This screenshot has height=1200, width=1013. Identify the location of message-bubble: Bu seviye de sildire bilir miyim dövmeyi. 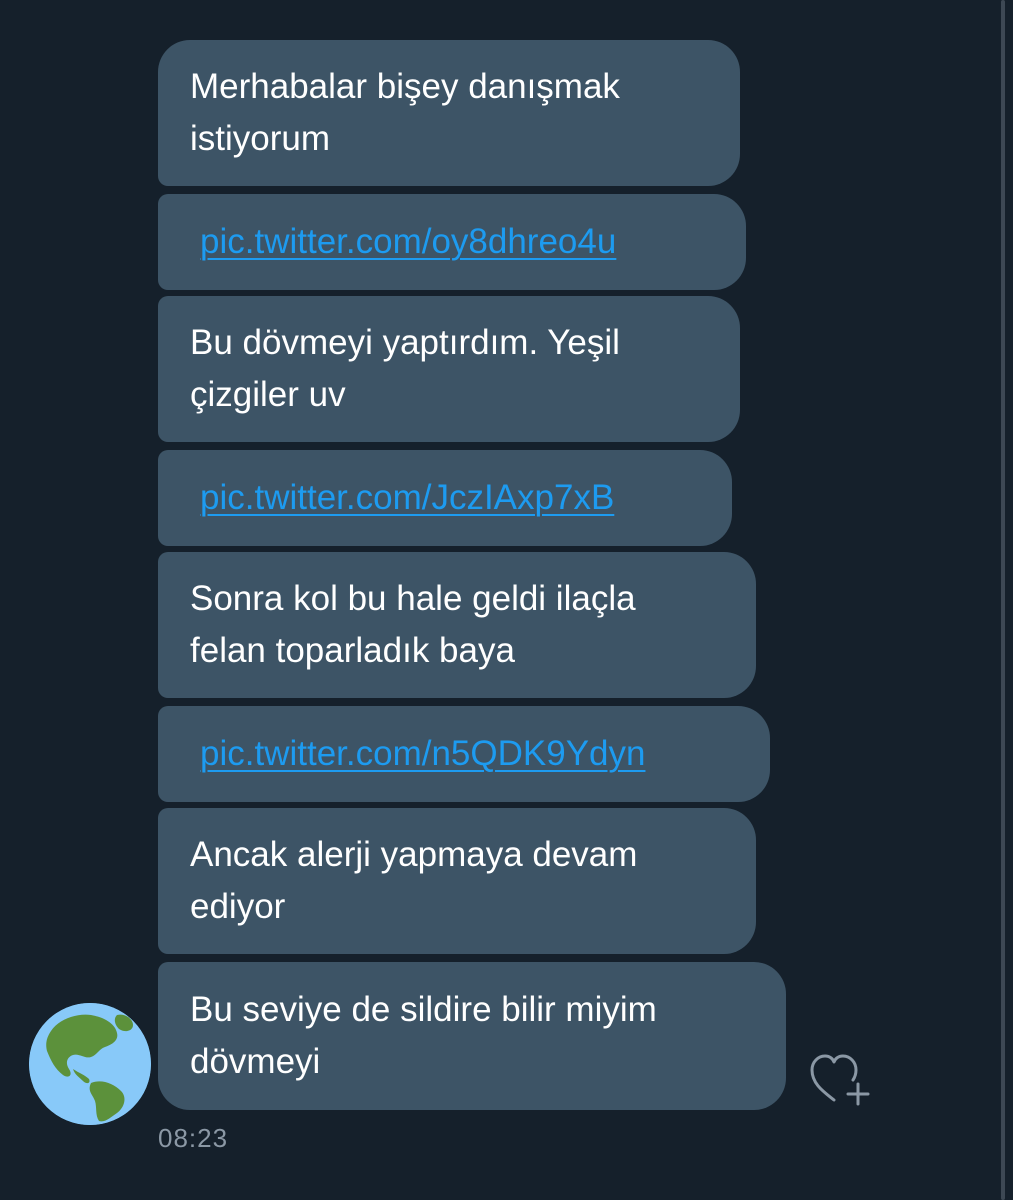
(472, 1036).